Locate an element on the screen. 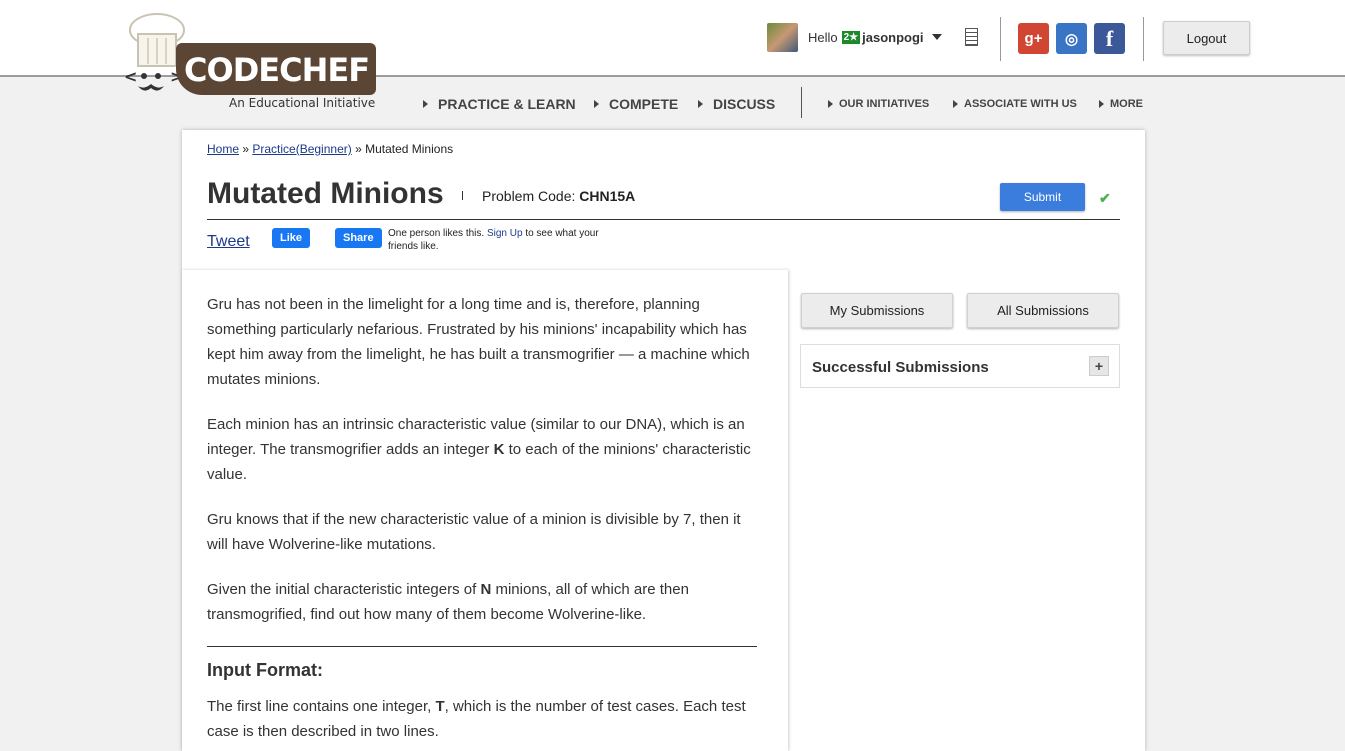  fb-signup-link: Sign Up is located at coordinates (505, 233).